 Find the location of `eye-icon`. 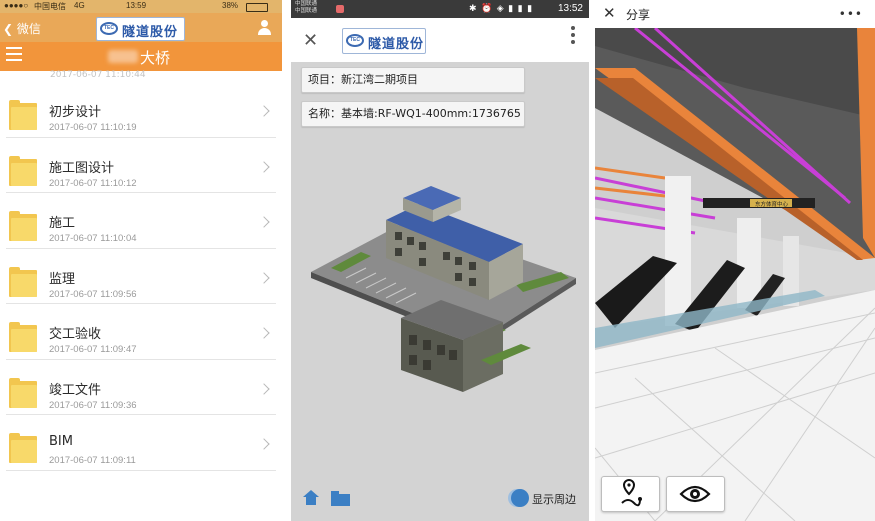

eye-icon is located at coordinates (695, 494).